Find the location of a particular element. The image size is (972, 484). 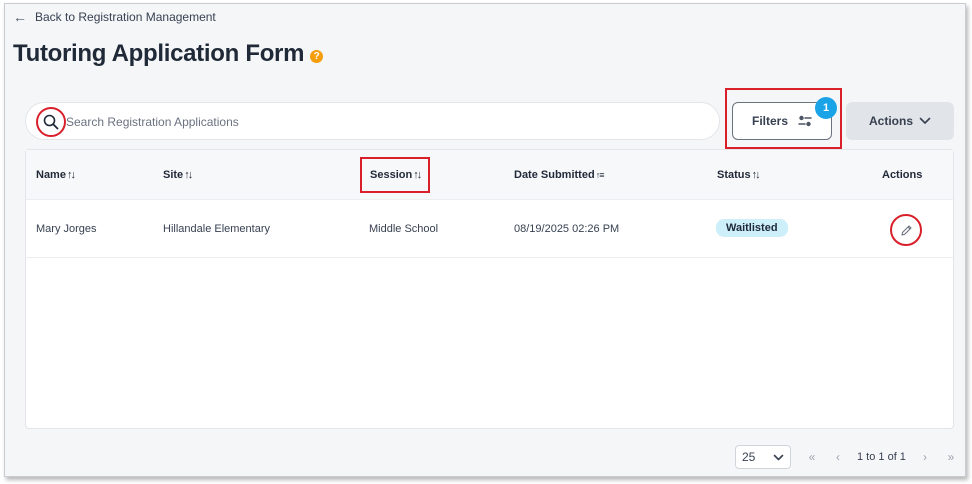

next-page-icon: › is located at coordinates (925, 457).